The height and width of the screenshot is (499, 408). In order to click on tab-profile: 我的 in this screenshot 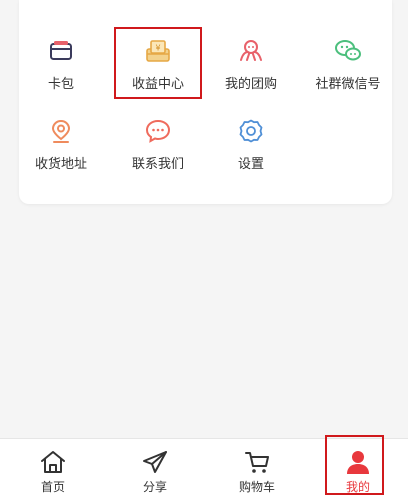, I will do `click(358, 469)`.